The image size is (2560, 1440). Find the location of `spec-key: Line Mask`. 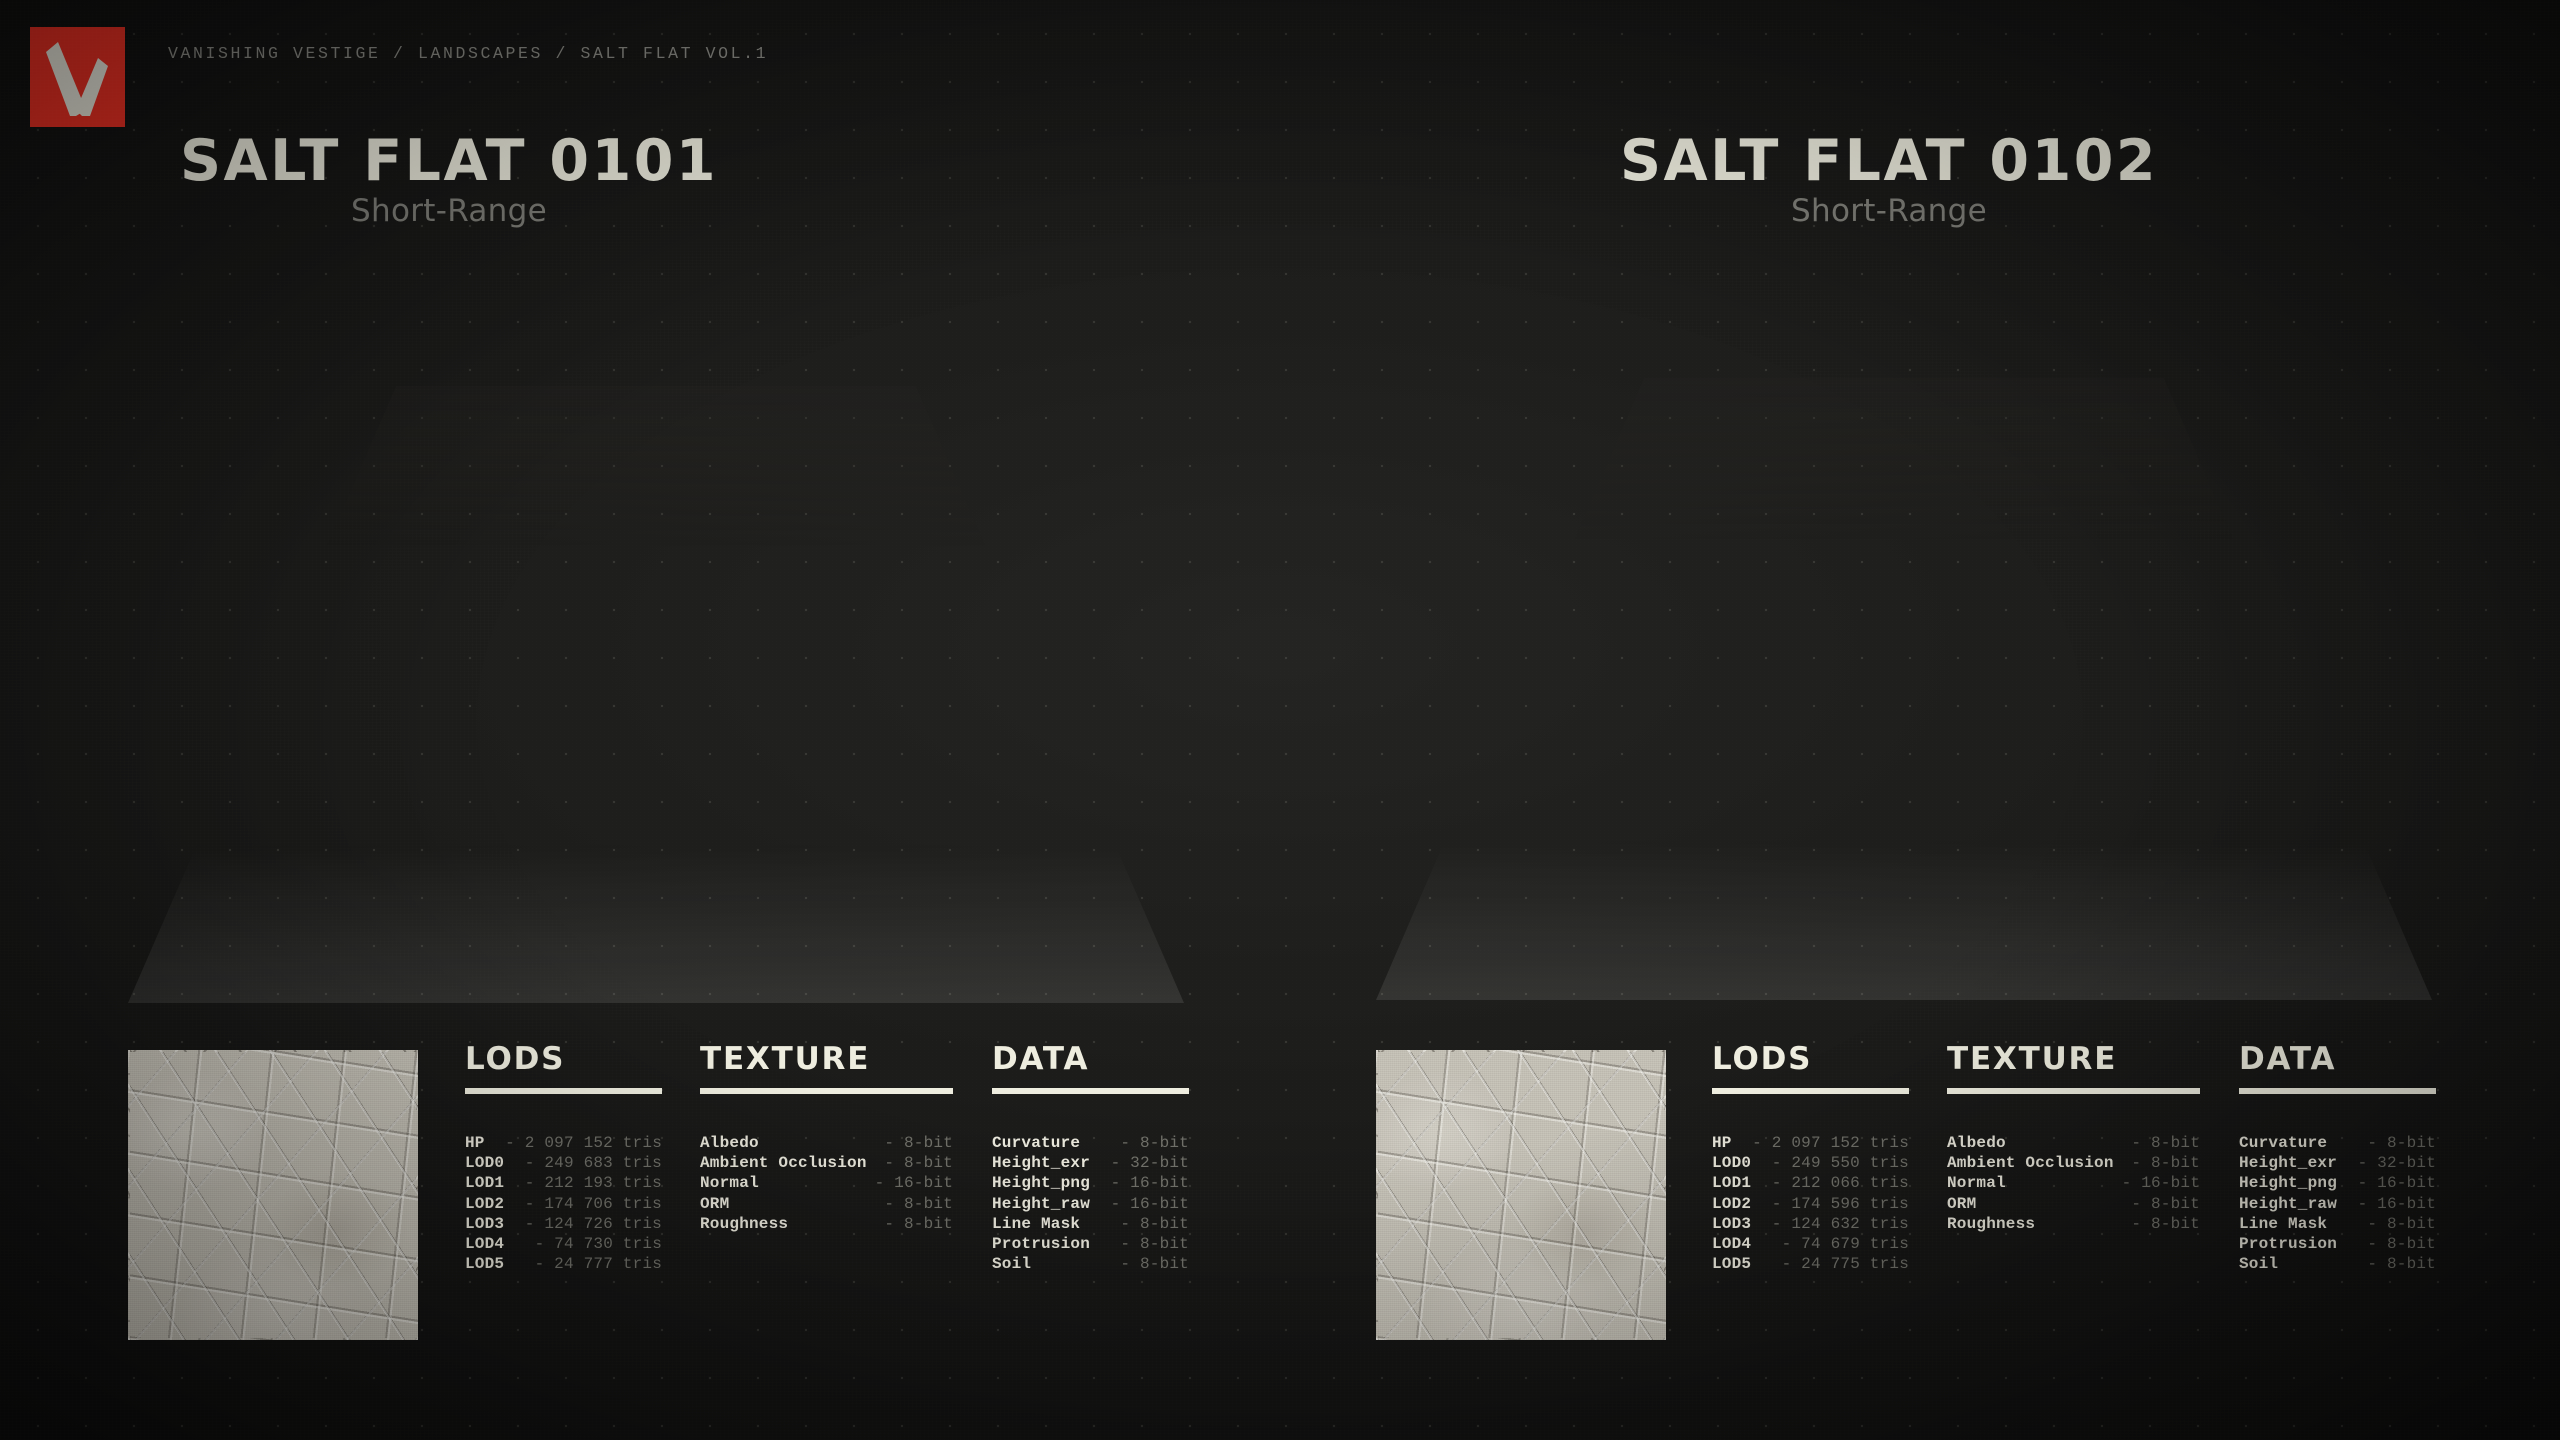

spec-key: Line Mask is located at coordinates (2283, 1223).